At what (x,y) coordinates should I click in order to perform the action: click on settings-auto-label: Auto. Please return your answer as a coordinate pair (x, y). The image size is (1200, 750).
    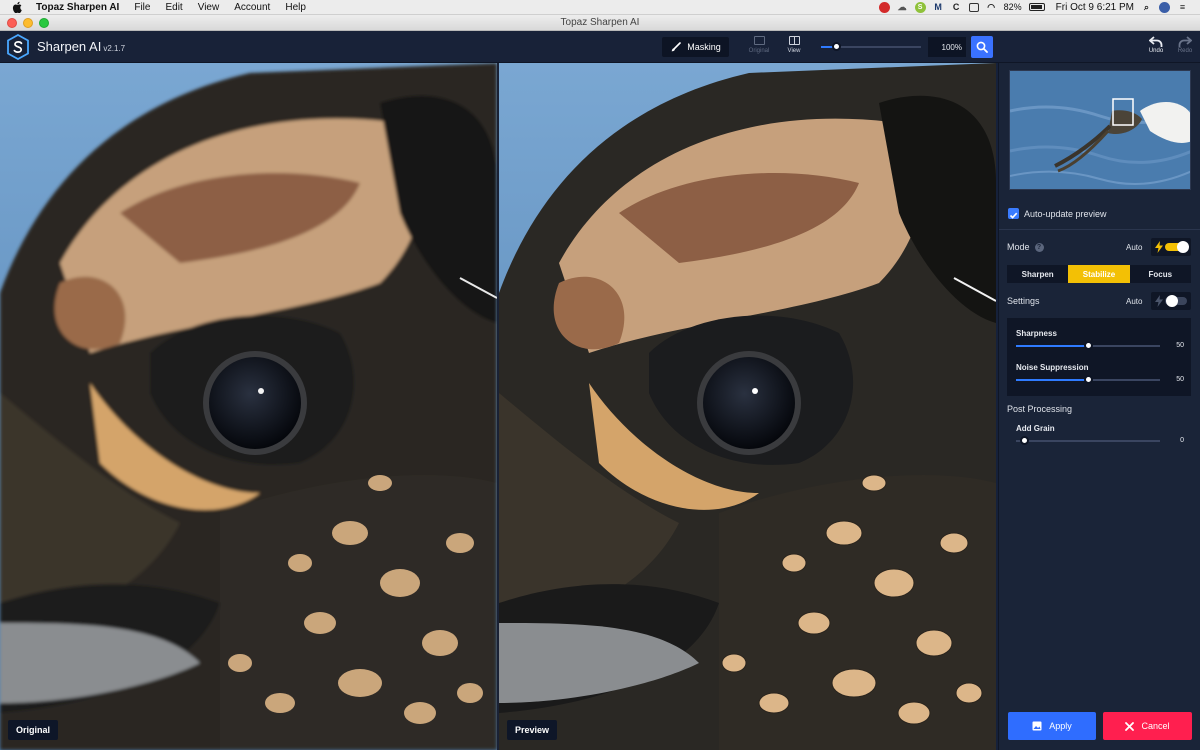
    Looking at the image, I should click on (1134, 301).